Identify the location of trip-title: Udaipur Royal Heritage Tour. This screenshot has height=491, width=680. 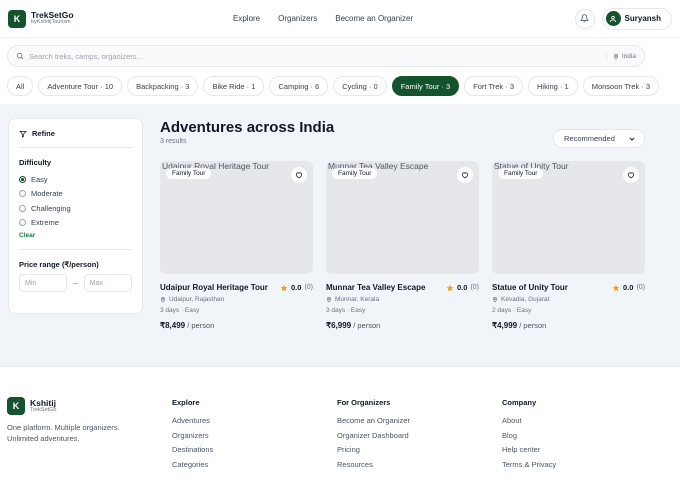
(214, 287).